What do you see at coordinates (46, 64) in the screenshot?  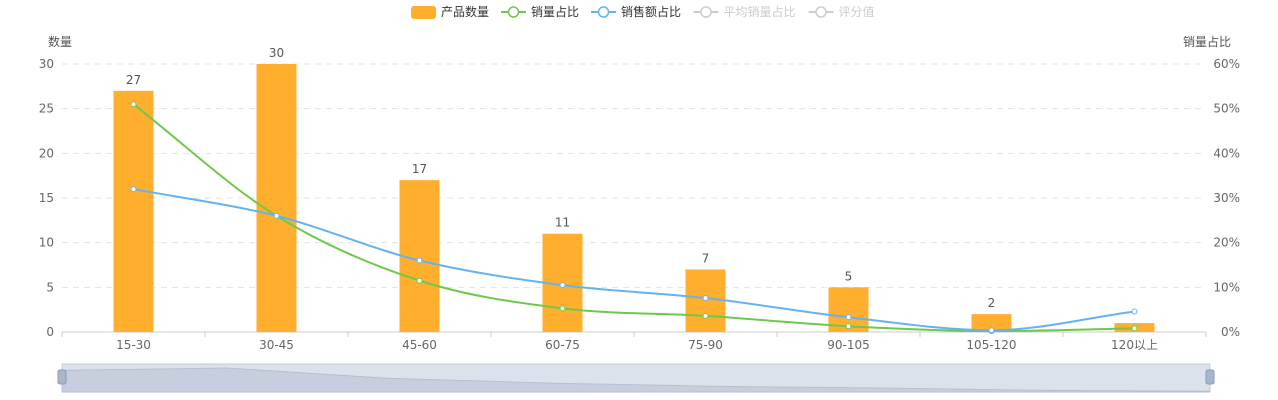 I see `left-tick-label: 30` at bounding box center [46, 64].